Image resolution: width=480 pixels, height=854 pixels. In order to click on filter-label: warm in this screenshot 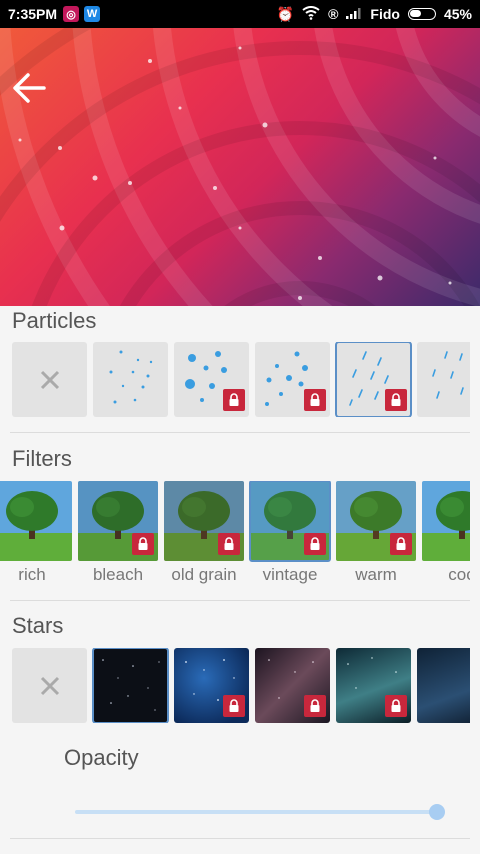, I will do `click(376, 574)`.